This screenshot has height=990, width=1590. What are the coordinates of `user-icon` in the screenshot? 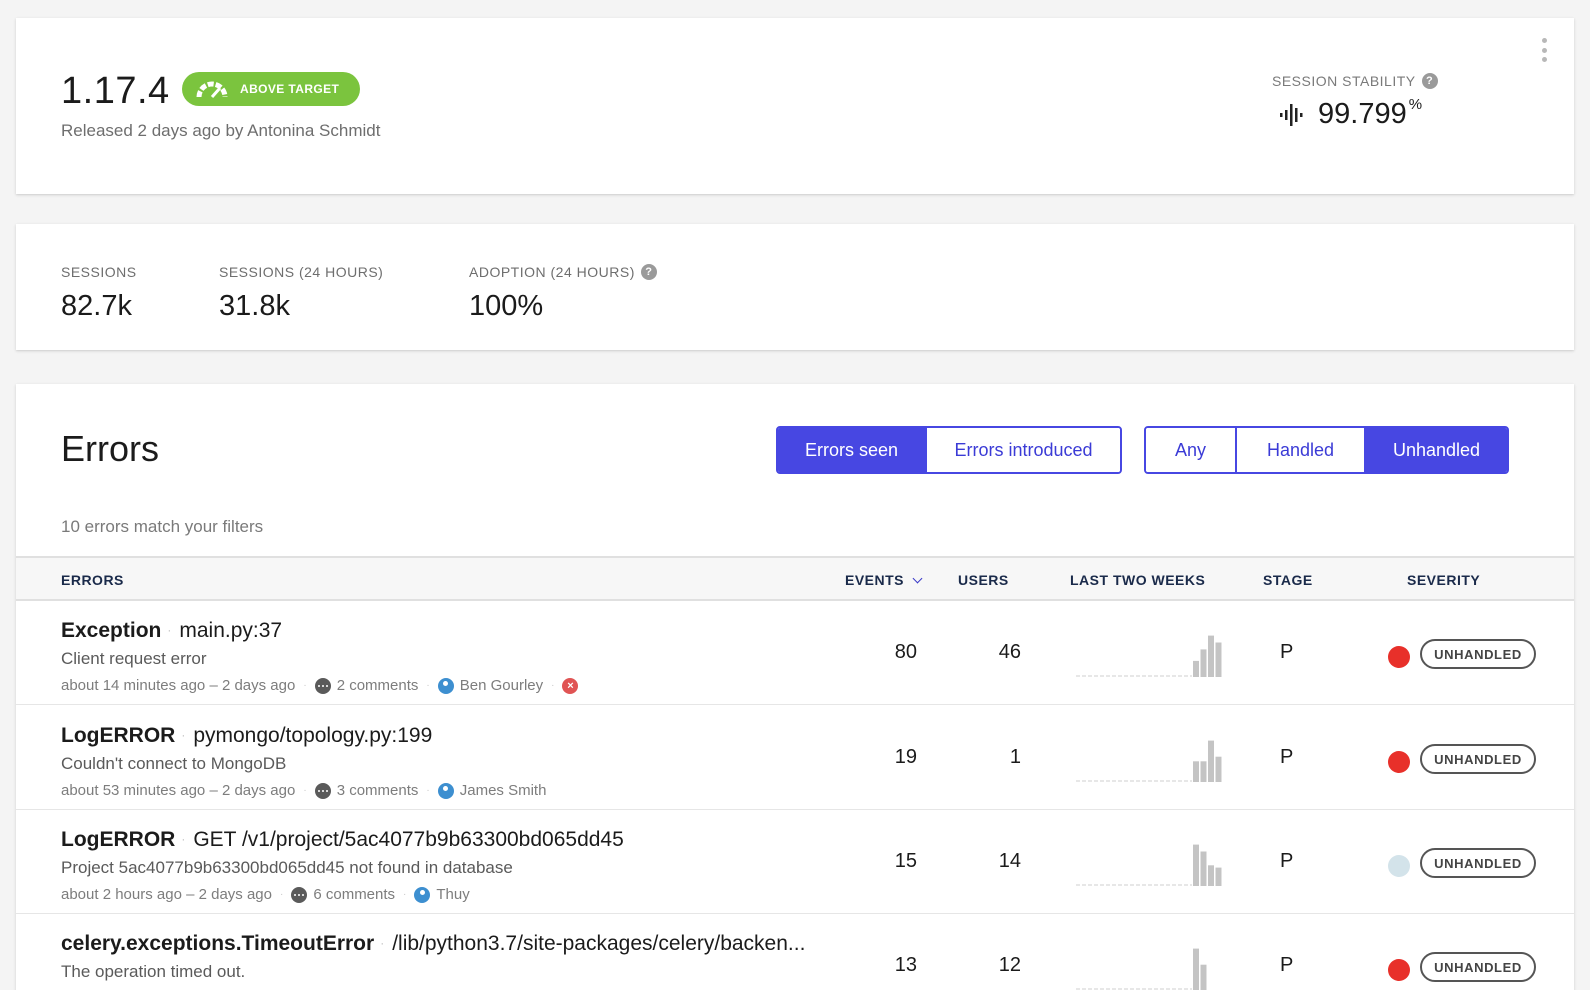 It's located at (422, 894).